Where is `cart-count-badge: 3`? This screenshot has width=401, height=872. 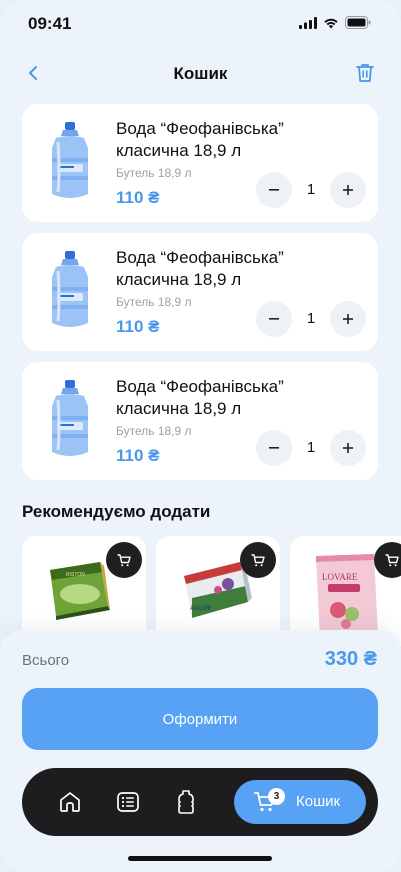 cart-count-badge: 3 is located at coordinates (276, 796).